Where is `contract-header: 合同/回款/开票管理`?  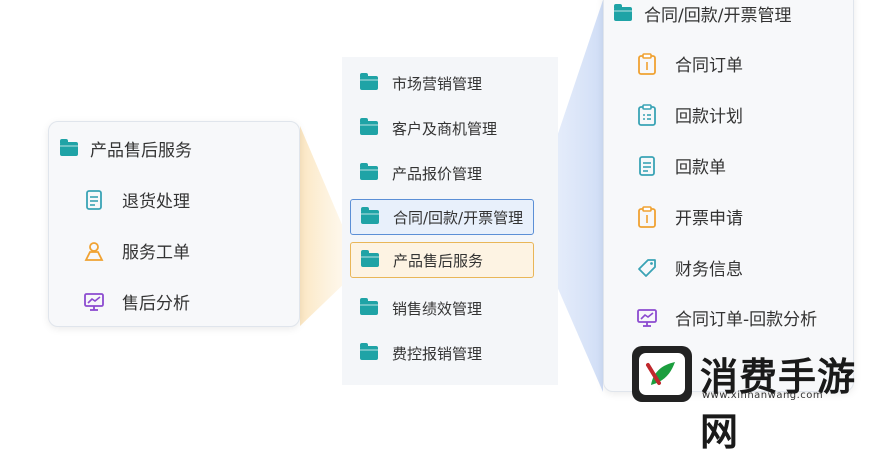 contract-header: 合同/回款/开票管理 is located at coordinates (702, 13).